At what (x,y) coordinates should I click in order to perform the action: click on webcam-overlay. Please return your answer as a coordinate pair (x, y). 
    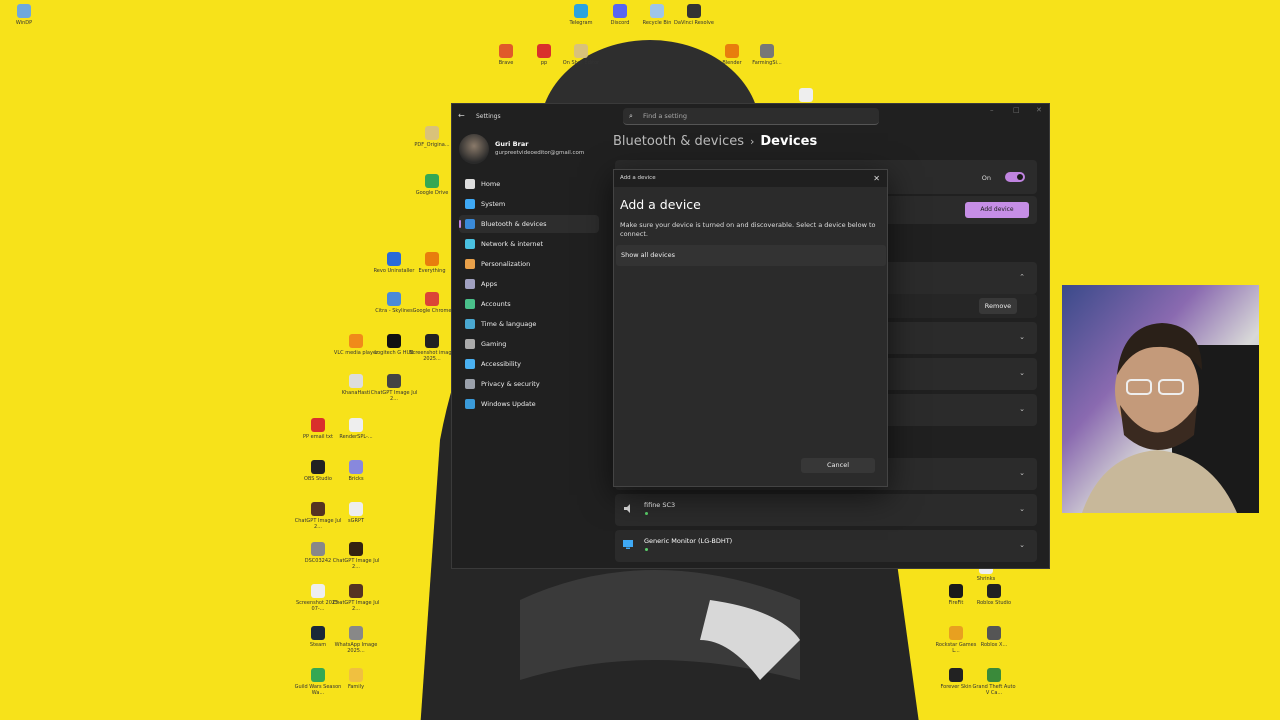
    Looking at the image, I should click on (1160, 399).